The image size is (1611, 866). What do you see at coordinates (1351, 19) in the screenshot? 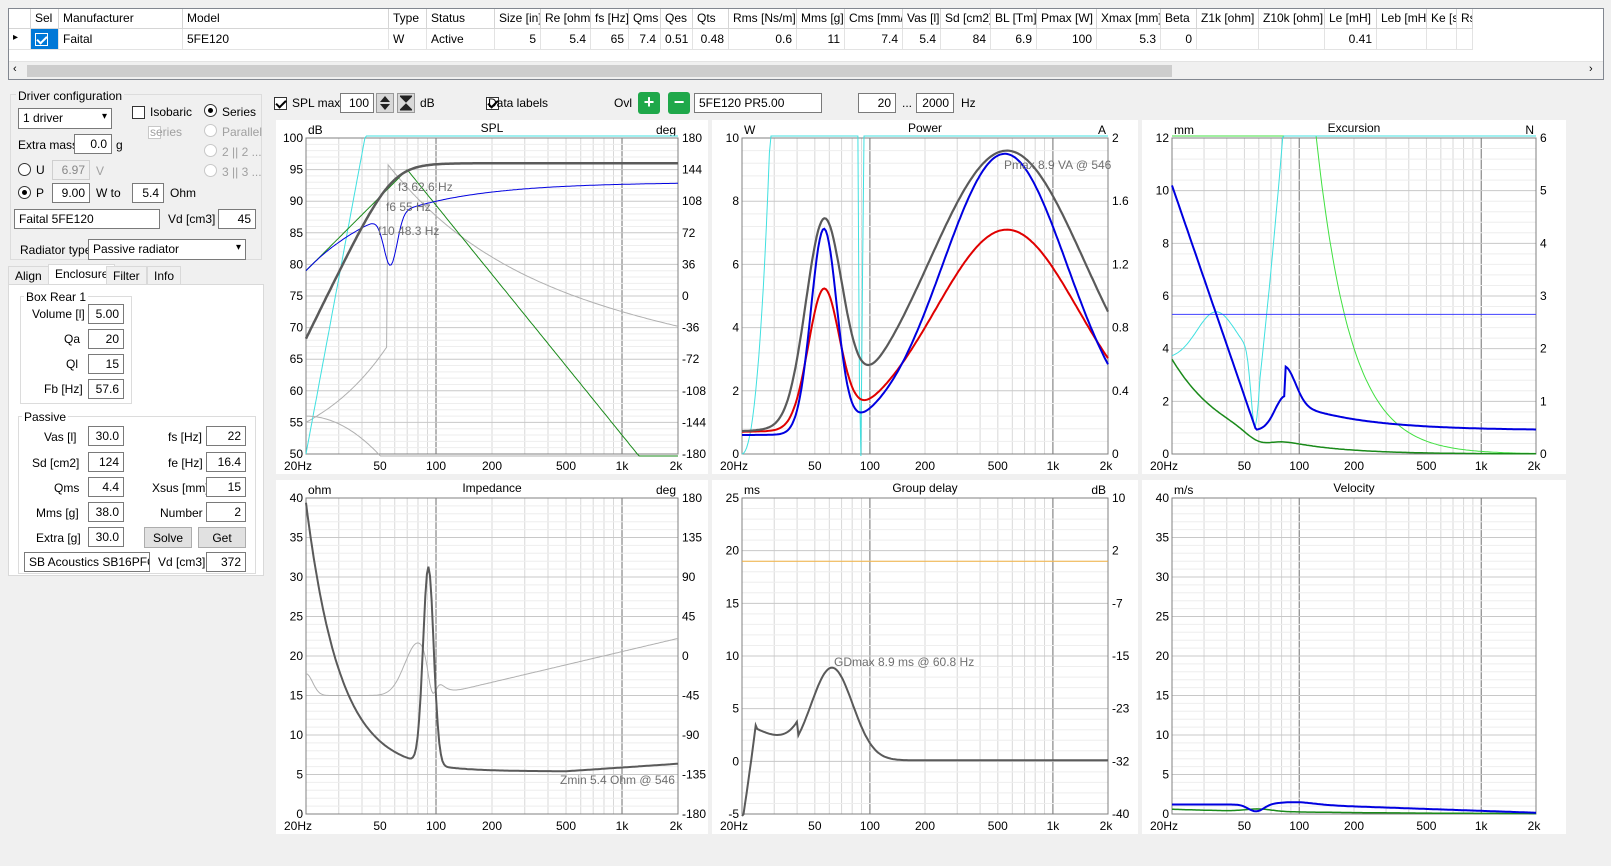
I see `column-header: Le [mH]` at bounding box center [1351, 19].